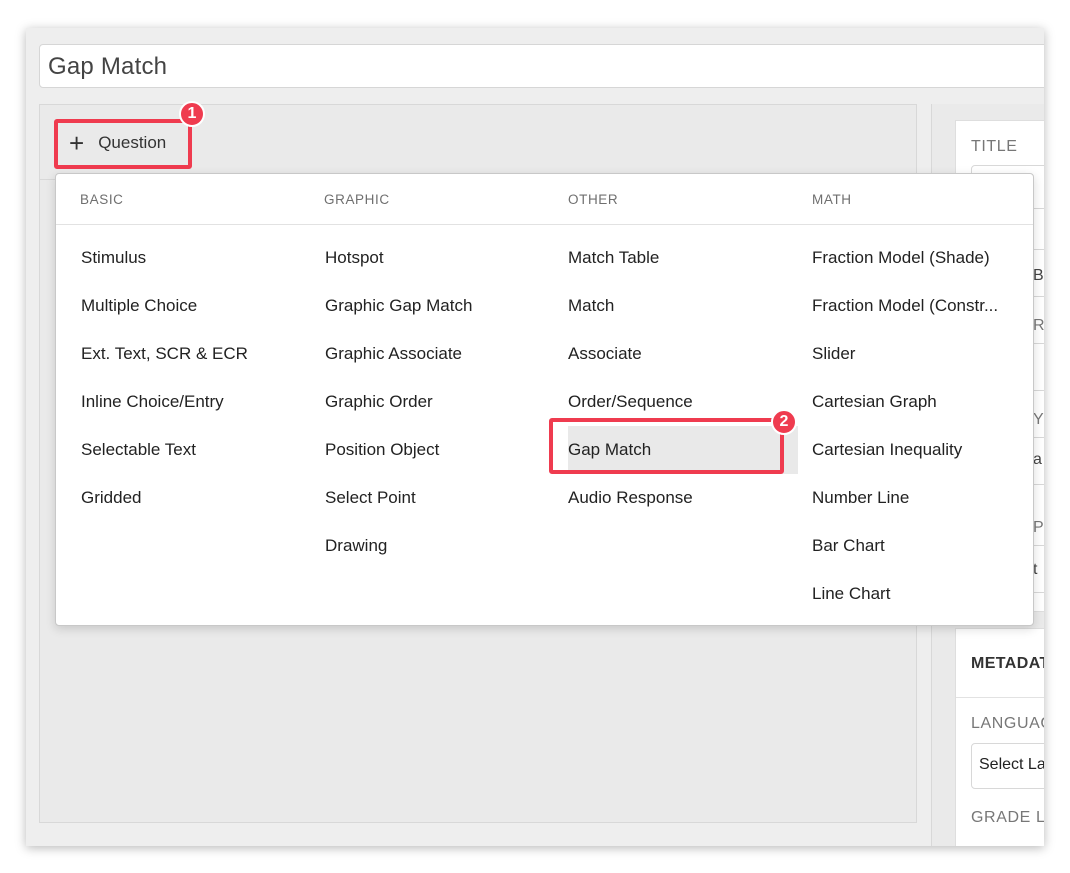 Image resolution: width=1070 pixels, height=873 pixels. Describe the element at coordinates (909, 258) in the screenshot. I see `menu-item-fraction-model-shade: Fraction Model (Shade)` at that location.